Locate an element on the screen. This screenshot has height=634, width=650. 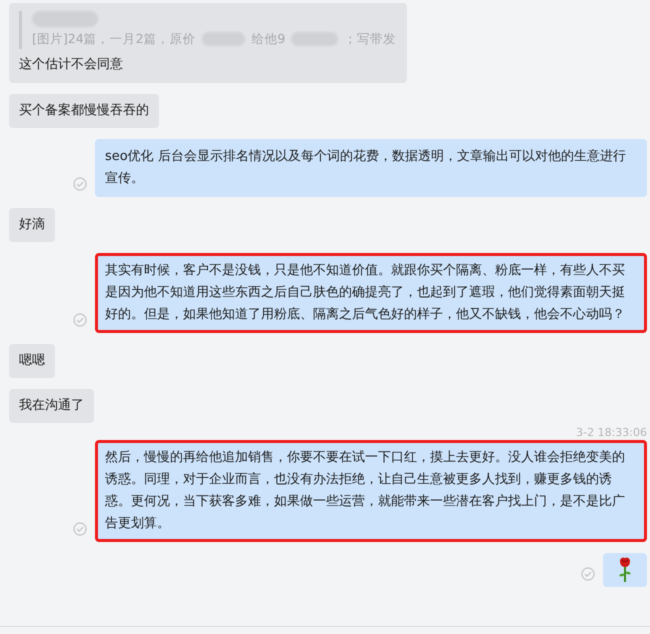
message-bubble: 其实有时候，客户不是没钱，只是他不知道价值。就跟你买个隔离、粉底一样，有些人不买是因为他不知道用这些东西之后自己肤色的确提亮了，也起到了遮瑕，他们觉得素面朝天挺好的。但是，如果他知道了用粉底、隔离之后气色好的样子，他又不缺钱，他会不心动吗？ is located at coordinates (371, 293).